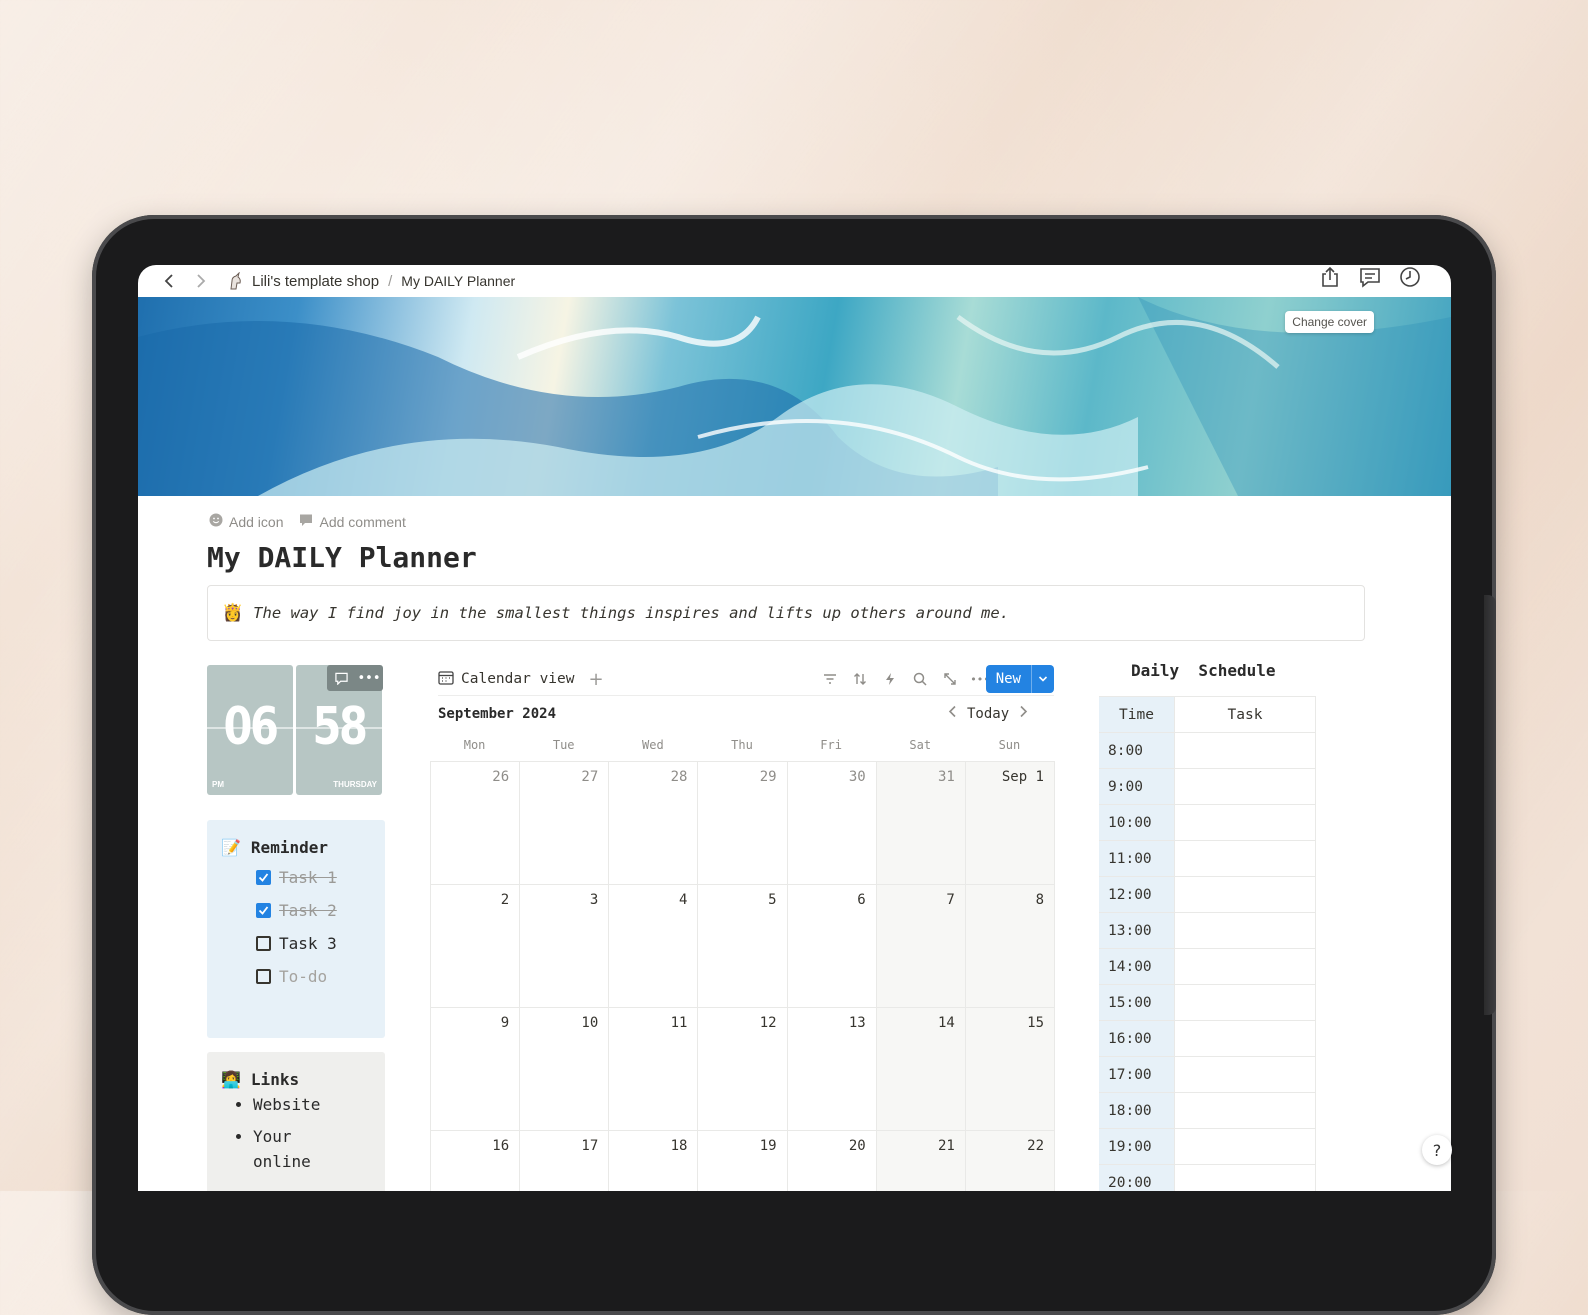  Describe the element at coordinates (565, 823) in the screenshot. I see `calendar-day: 27` at that location.